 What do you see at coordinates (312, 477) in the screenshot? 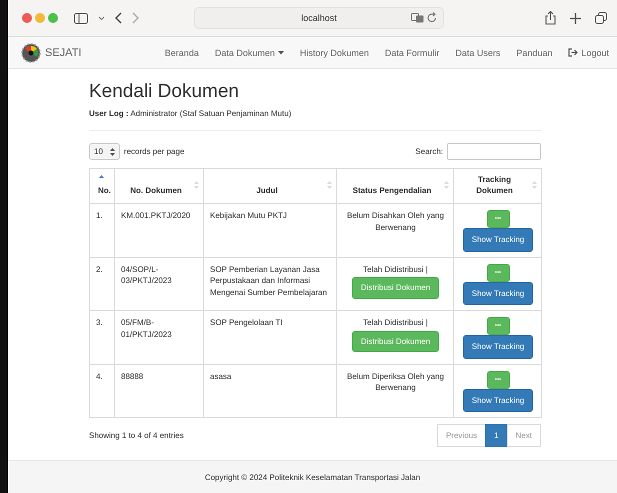
I see `copyright-text: Copyright © 2024 Politeknik Keselamatan Transportasi Jalan` at bounding box center [312, 477].